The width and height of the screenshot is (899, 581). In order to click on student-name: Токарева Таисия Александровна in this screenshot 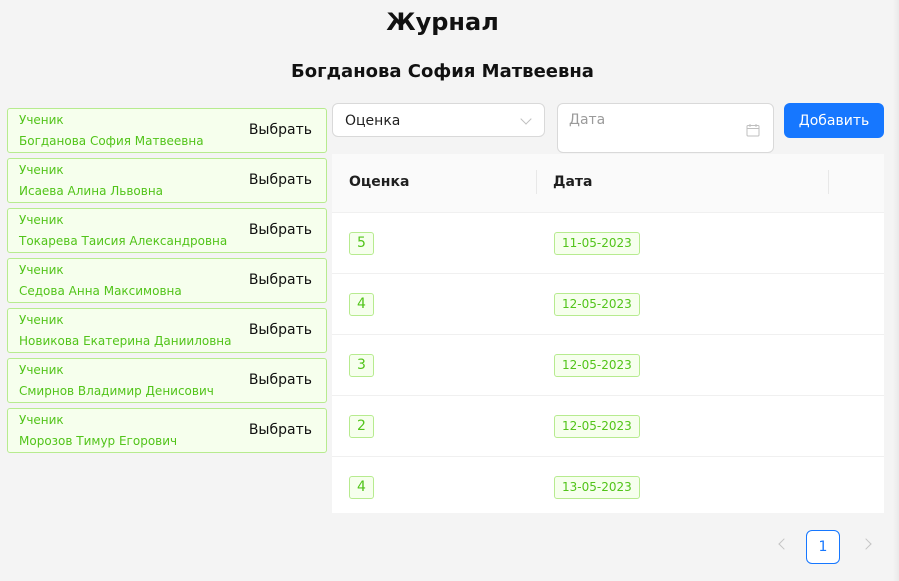, I will do `click(123, 241)`.